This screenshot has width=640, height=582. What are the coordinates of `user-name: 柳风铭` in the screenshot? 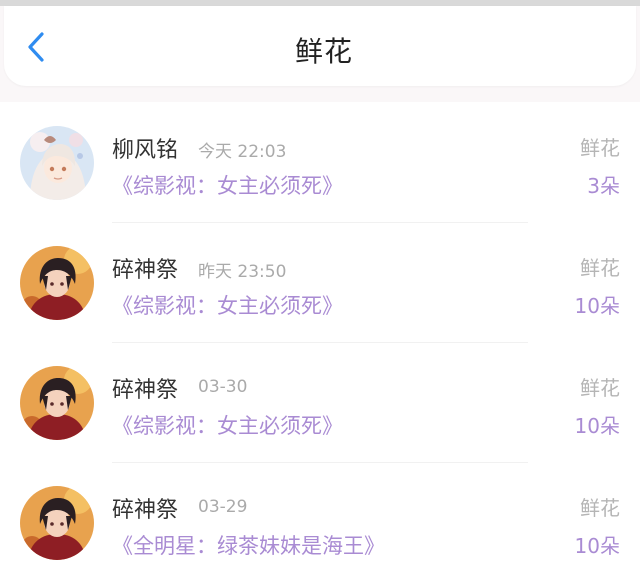 It's located at (145, 150).